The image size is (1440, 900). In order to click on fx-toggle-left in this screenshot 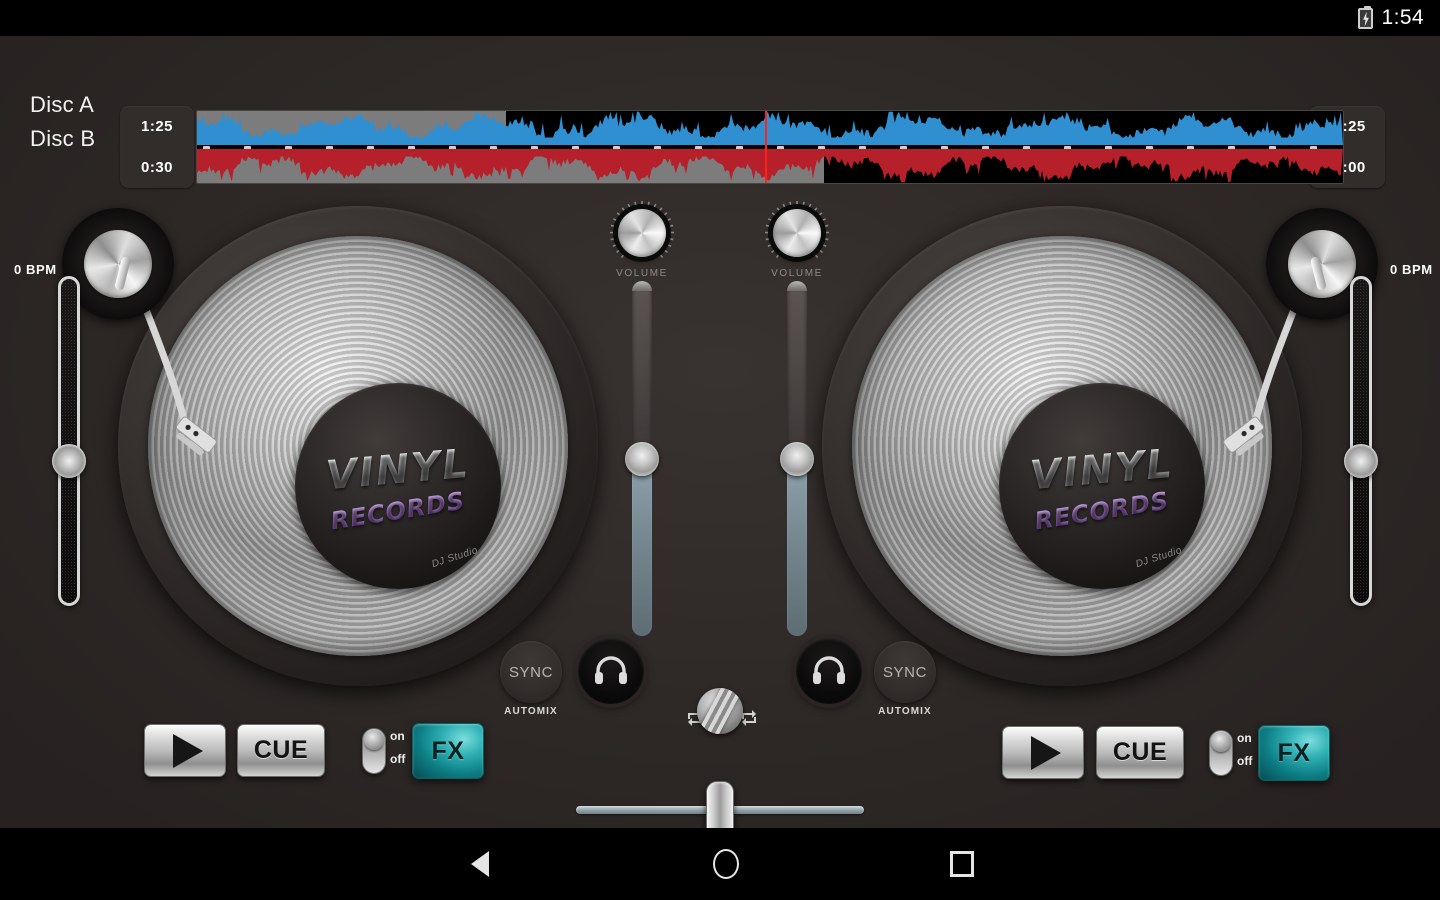, I will do `click(374, 751)`.